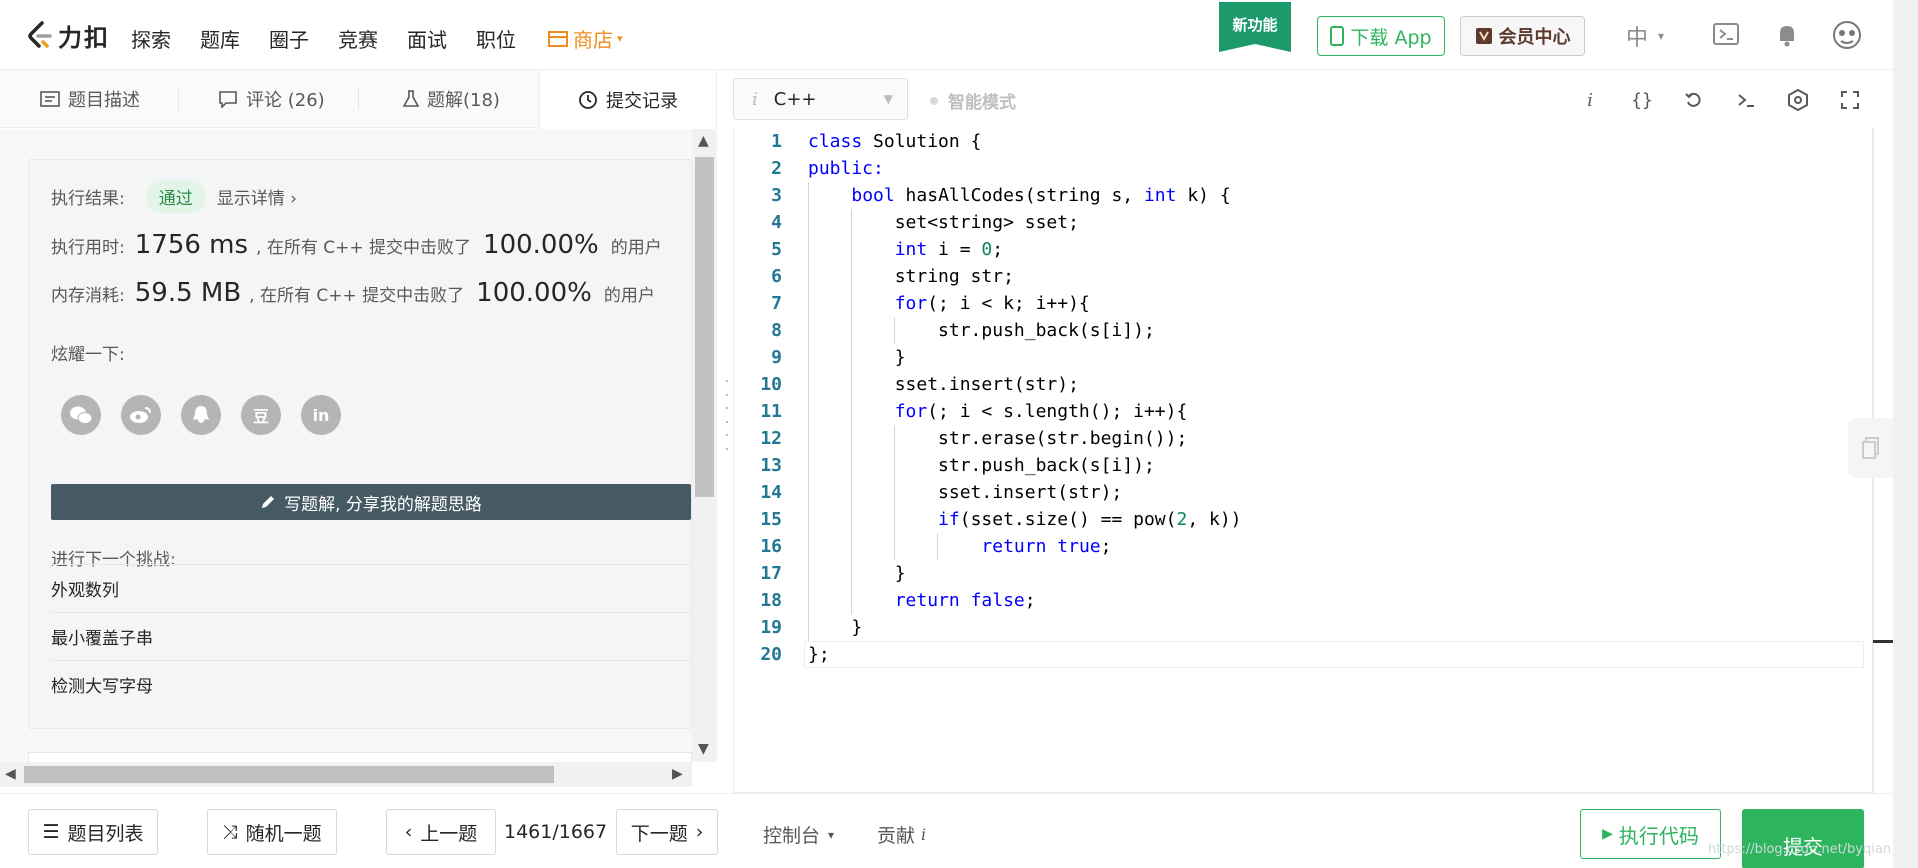  I want to click on nav-problems: 题库, so click(220, 38).